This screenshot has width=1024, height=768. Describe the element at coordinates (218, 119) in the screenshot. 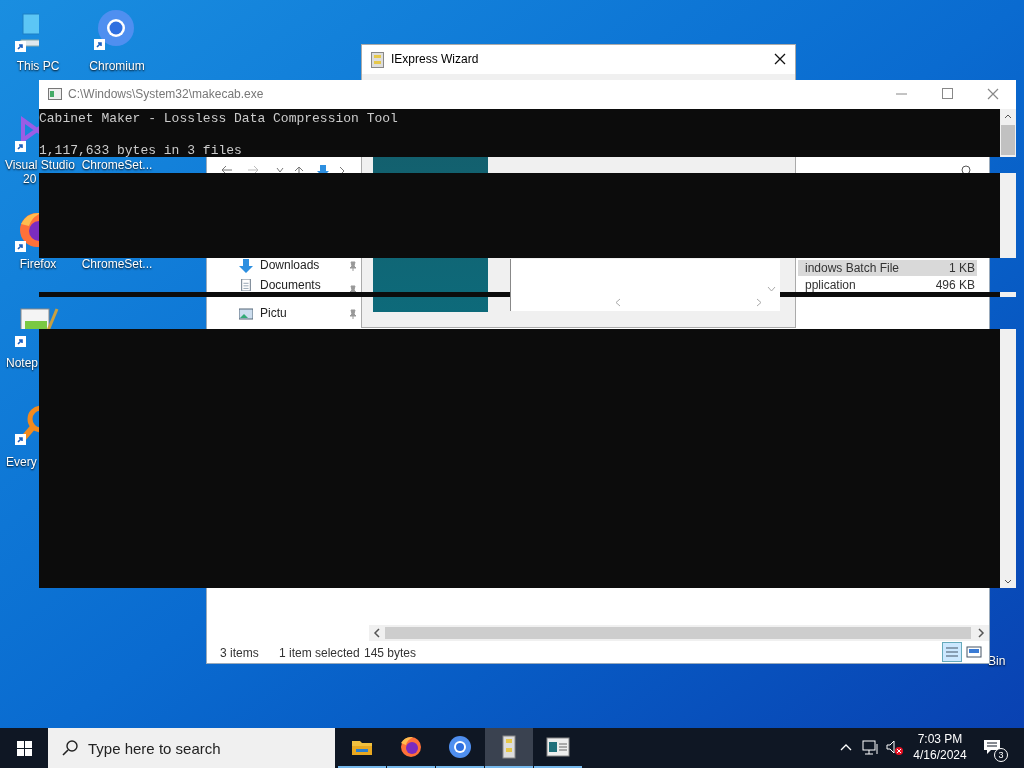

I see `console-text: Cabinet Maker - Lossless Data Compression Tool` at that location.